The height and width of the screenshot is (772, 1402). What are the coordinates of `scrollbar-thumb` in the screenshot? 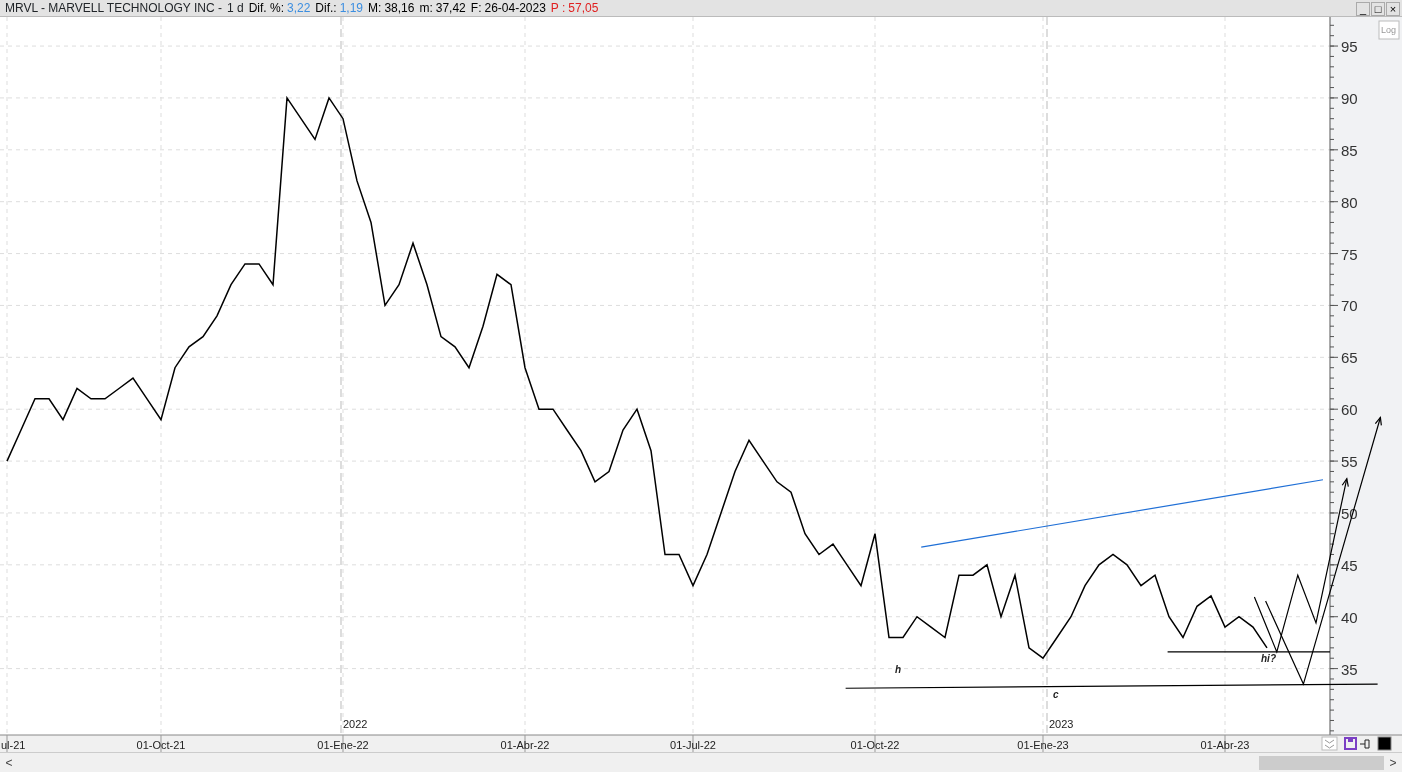 It's located at (1321, 762).